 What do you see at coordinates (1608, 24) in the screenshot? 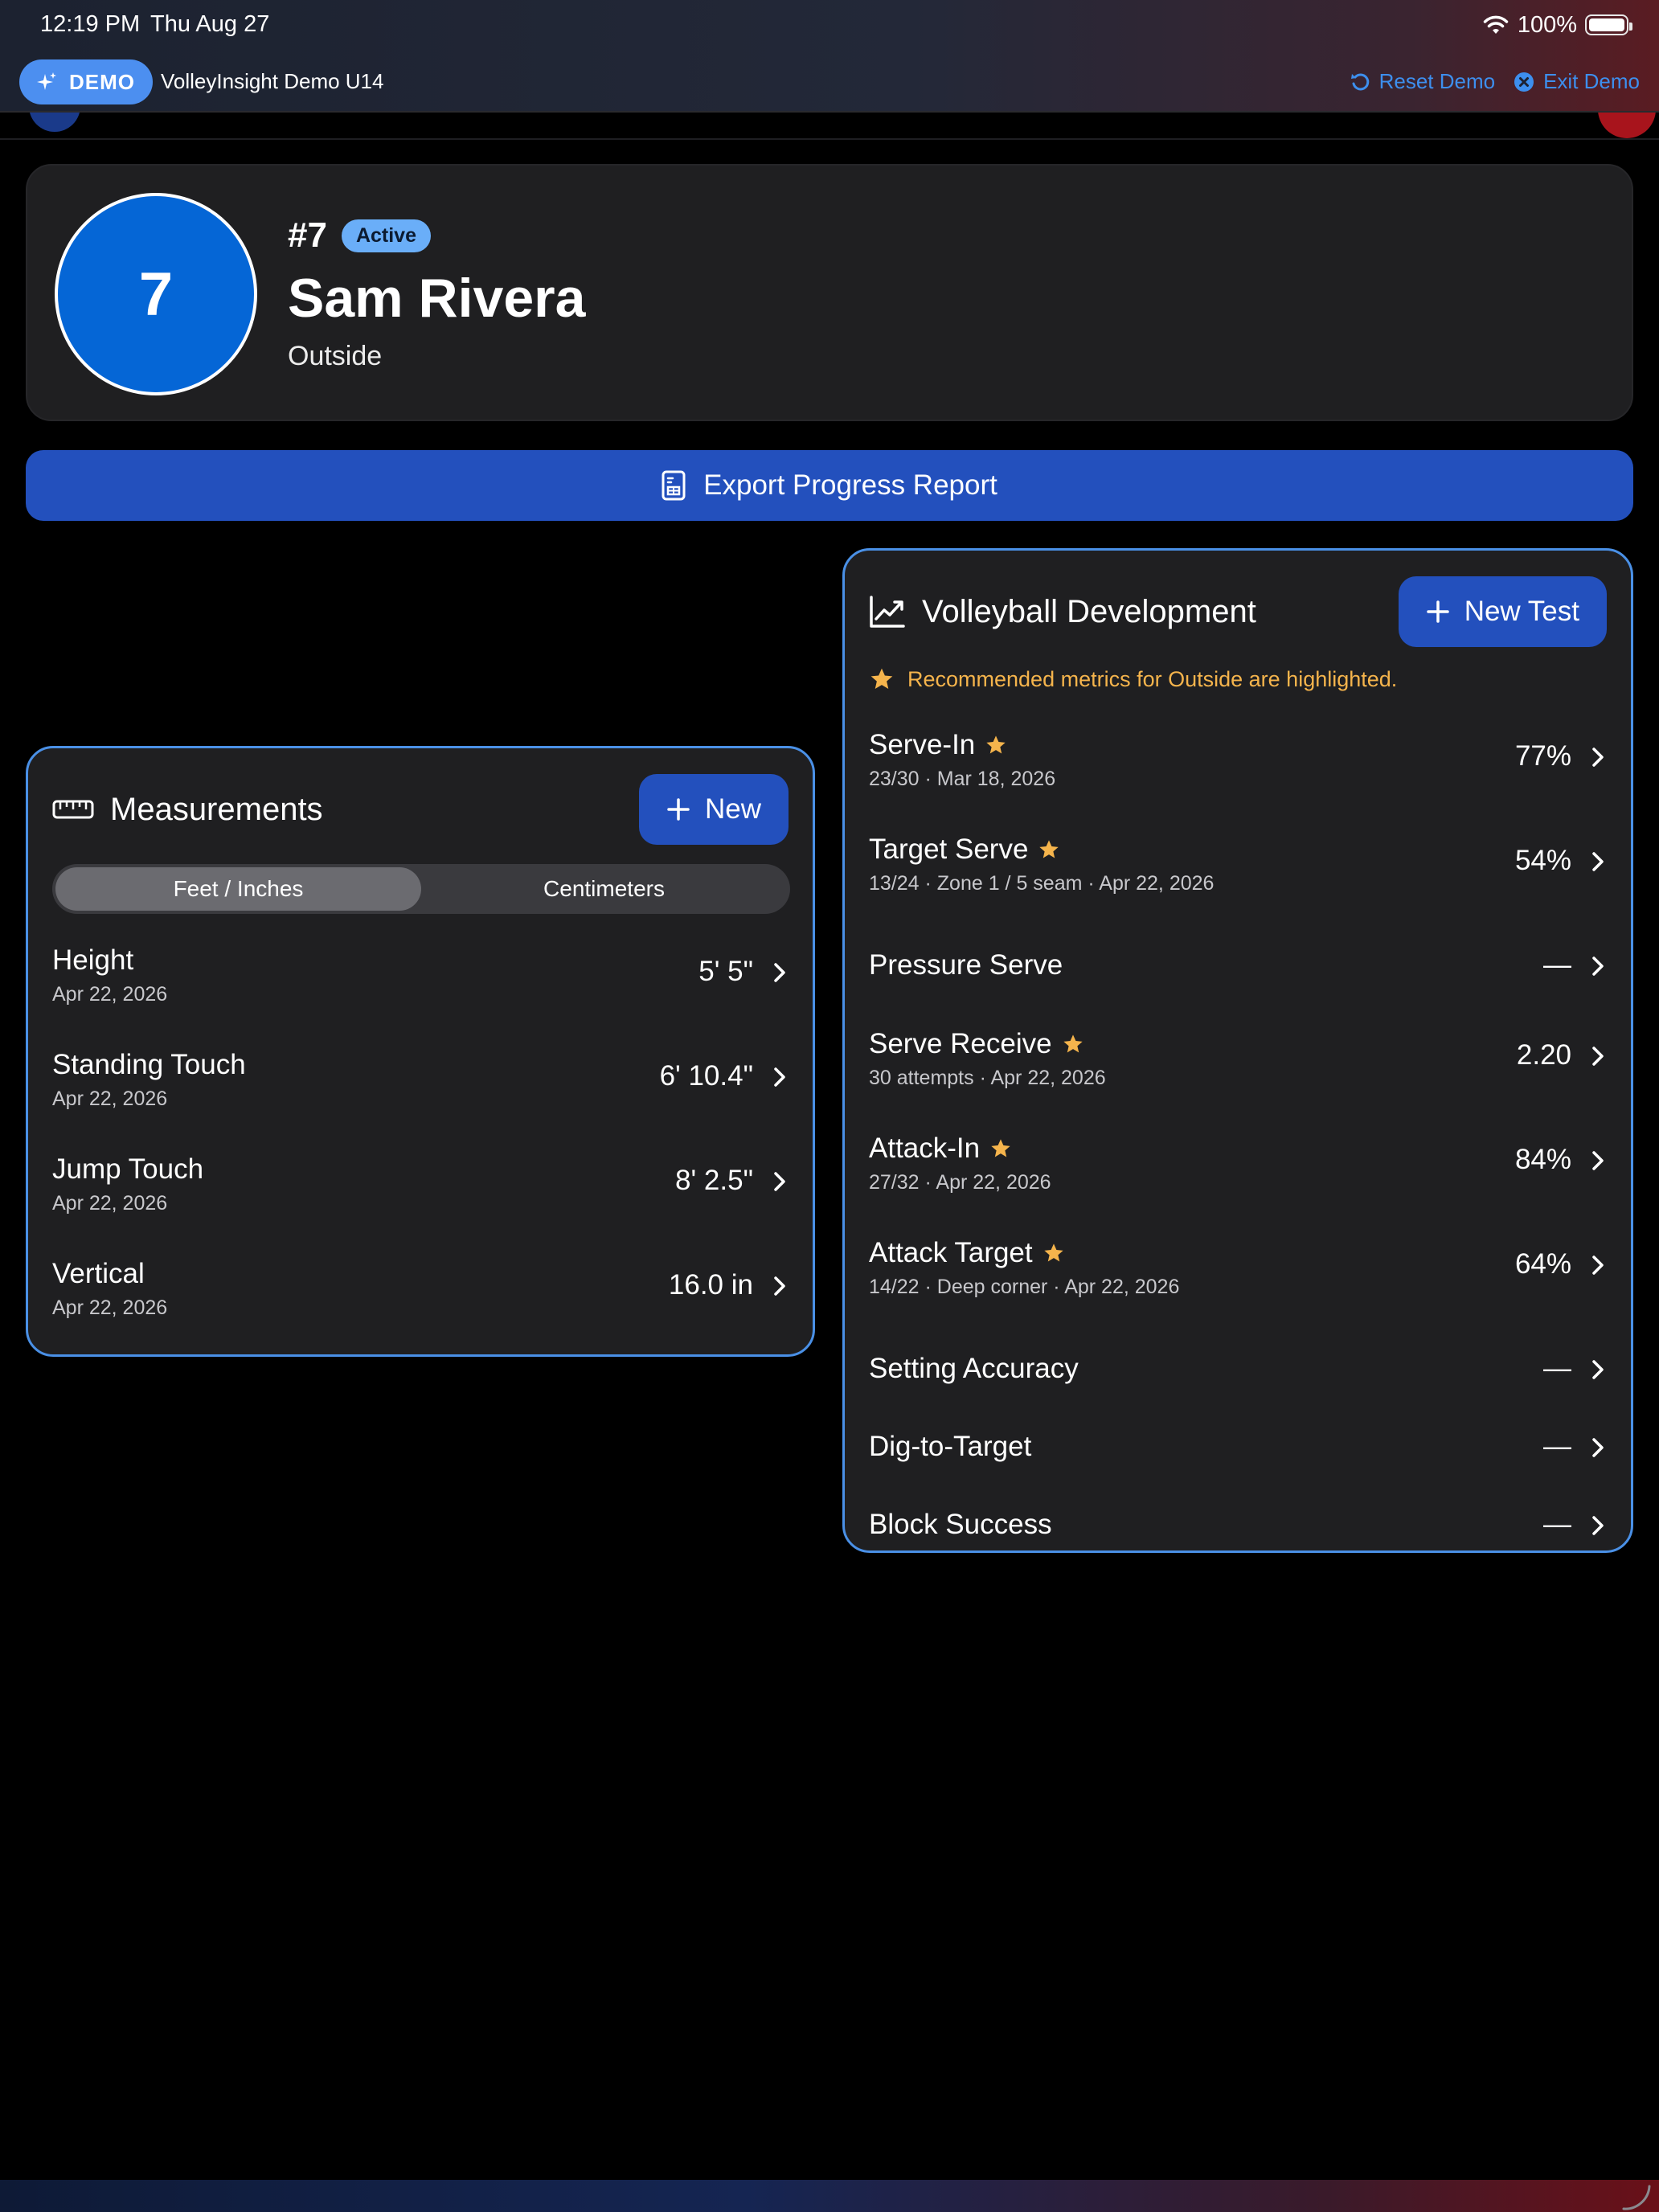
I see `battery-icon` at bounding box center [1608, 24].